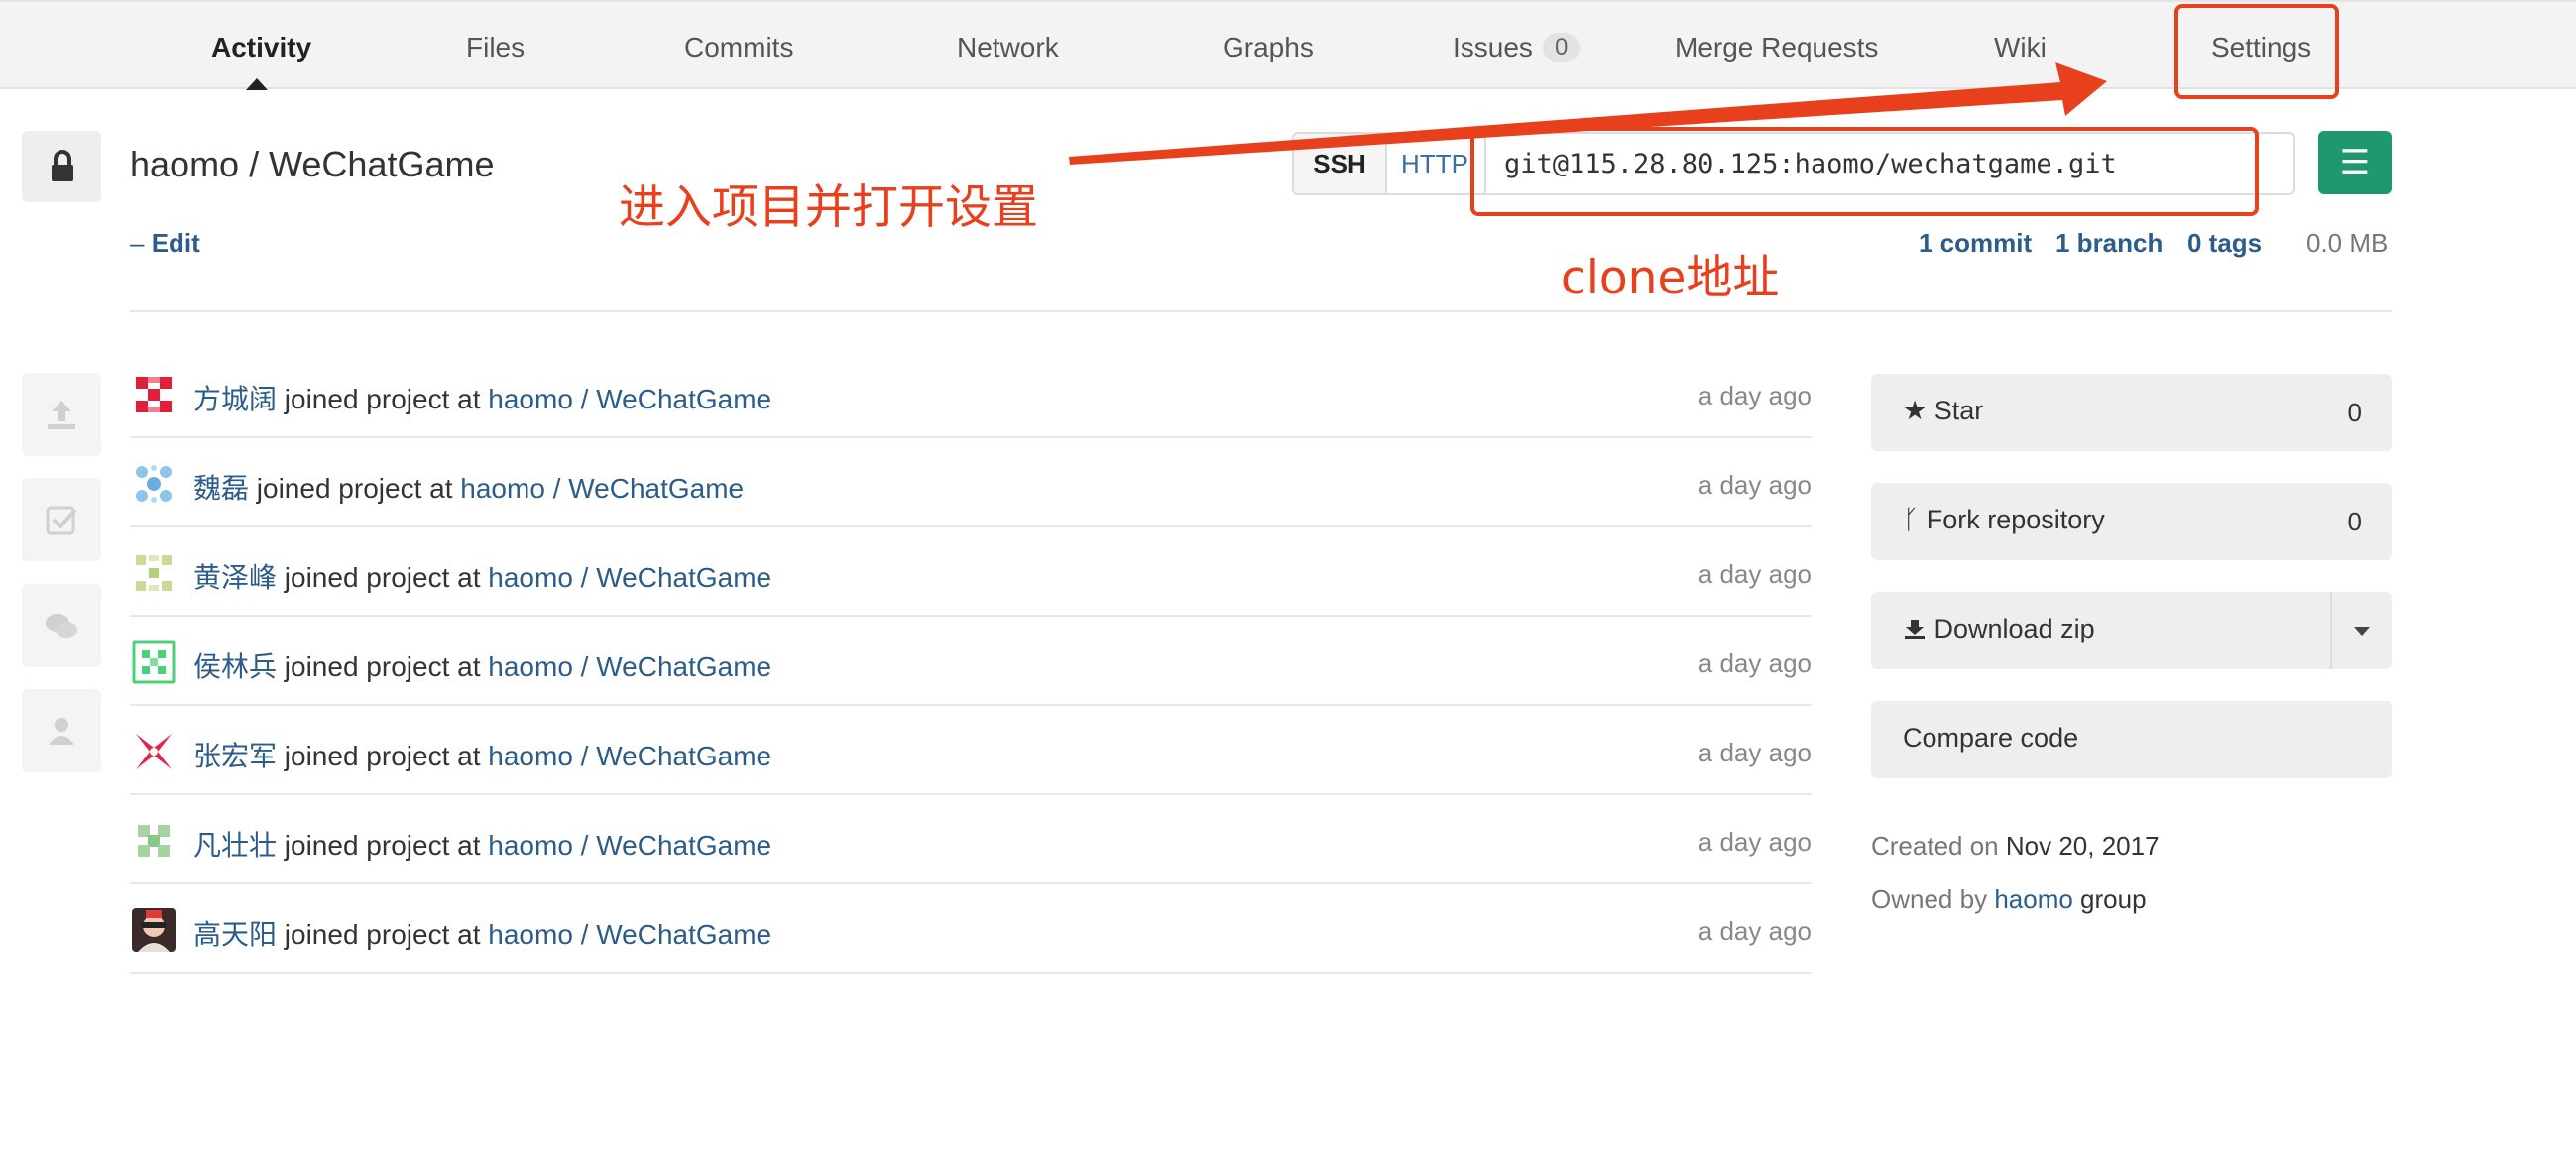  Describe the element at coordinates (221, 488) in the screenshot. I see `event-user-link: 魏磊` at that location.